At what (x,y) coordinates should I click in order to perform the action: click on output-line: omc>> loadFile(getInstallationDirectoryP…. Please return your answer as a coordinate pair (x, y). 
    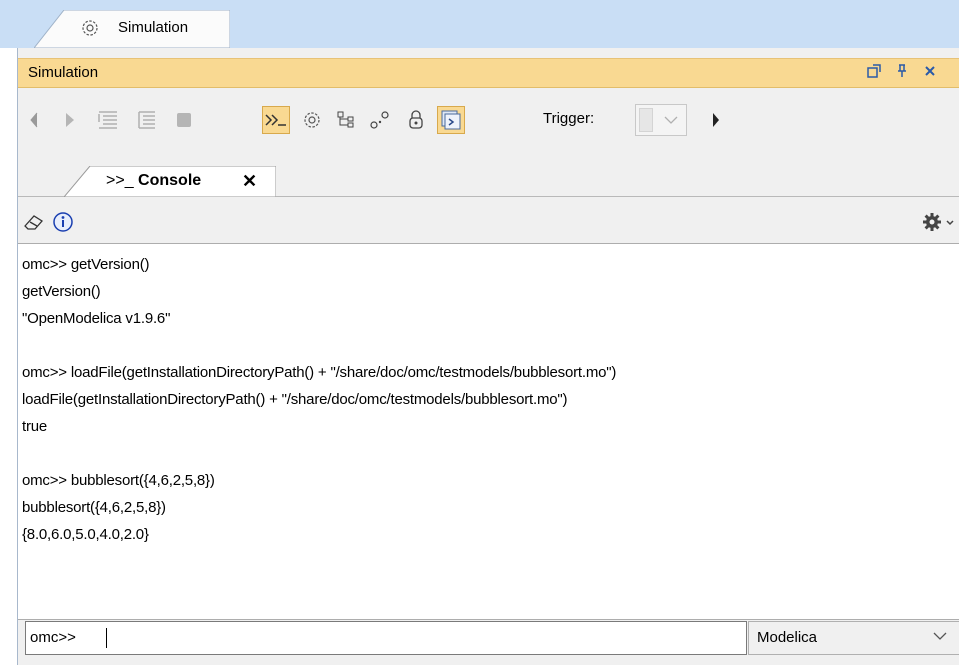
    Looking at the image, I should click on (319, 372).